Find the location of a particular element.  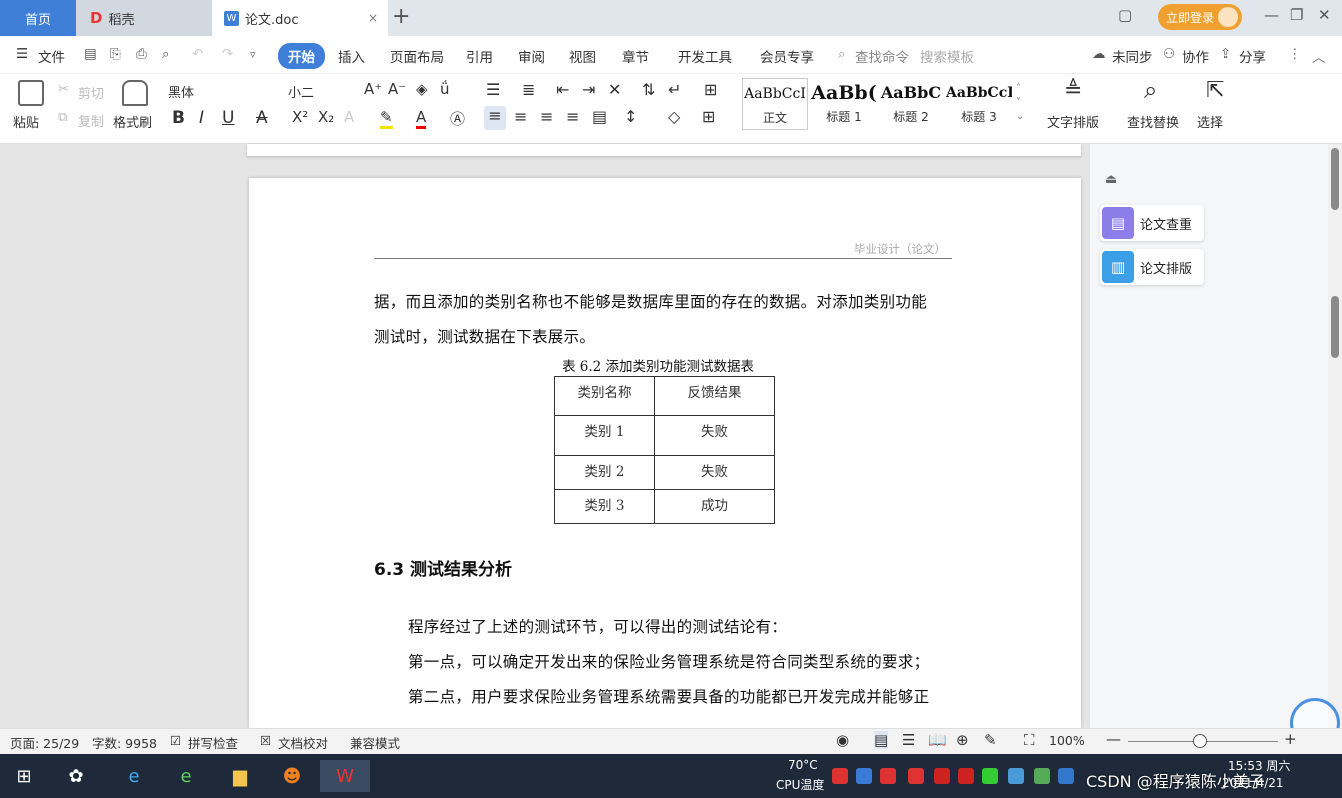

show-marks-icon: ↵ is located at coordinates (674, 89).